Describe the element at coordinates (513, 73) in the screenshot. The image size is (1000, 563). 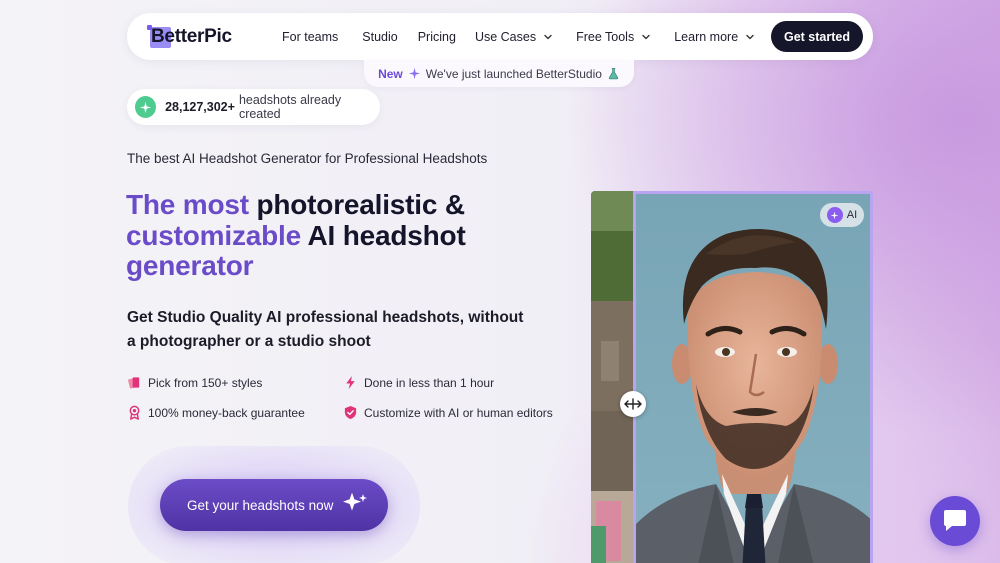
I see `announcement-text: We've just launched BetterStudio` at that location.